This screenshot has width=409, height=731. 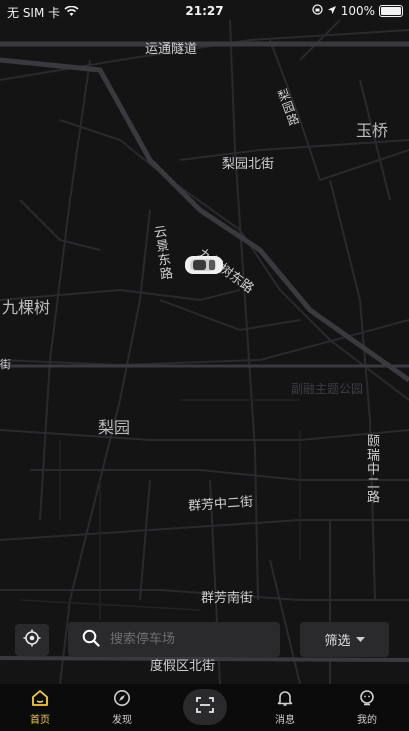 What do you see at coordinates (114, 427) in the screenshot?
I see `map-label-liyuan: 梨园` at bounding box center [114, 427].